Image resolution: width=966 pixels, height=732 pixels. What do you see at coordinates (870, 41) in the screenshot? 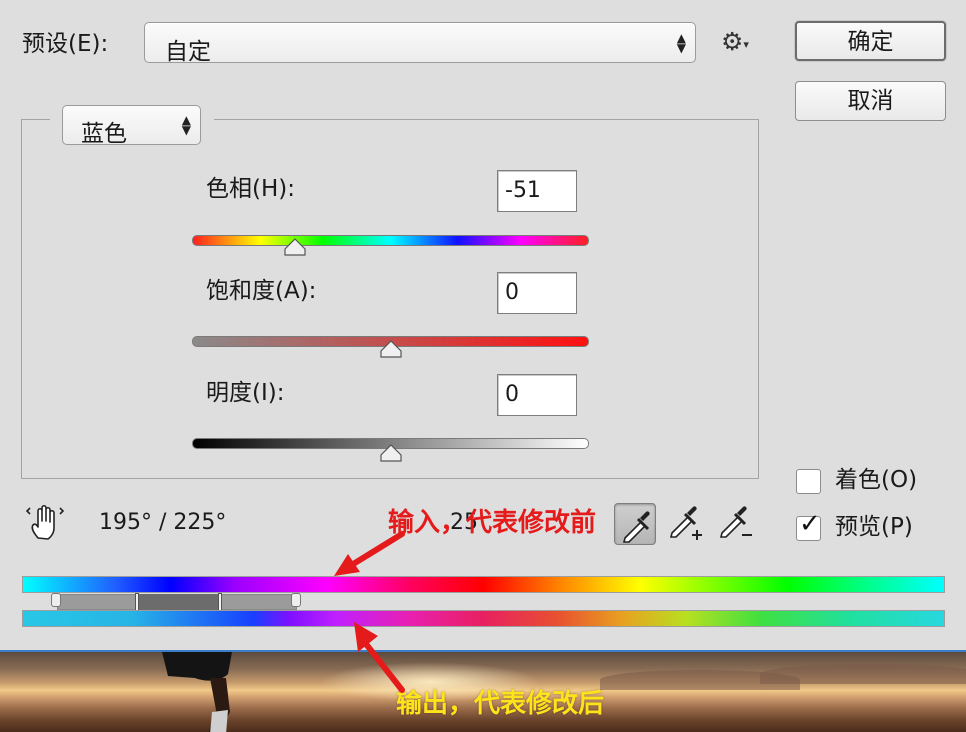
I see `ok-button: 确定` at bounding box center [870, 41].